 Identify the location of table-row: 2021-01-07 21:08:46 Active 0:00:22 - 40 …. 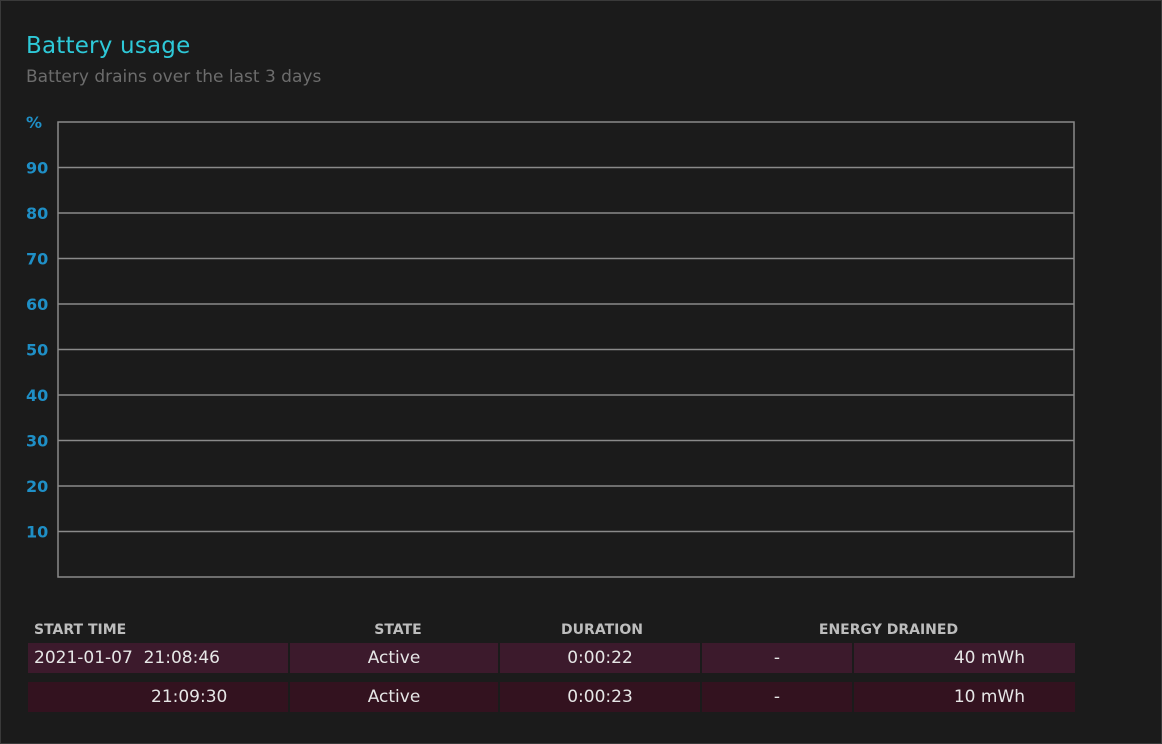
(551, 658).